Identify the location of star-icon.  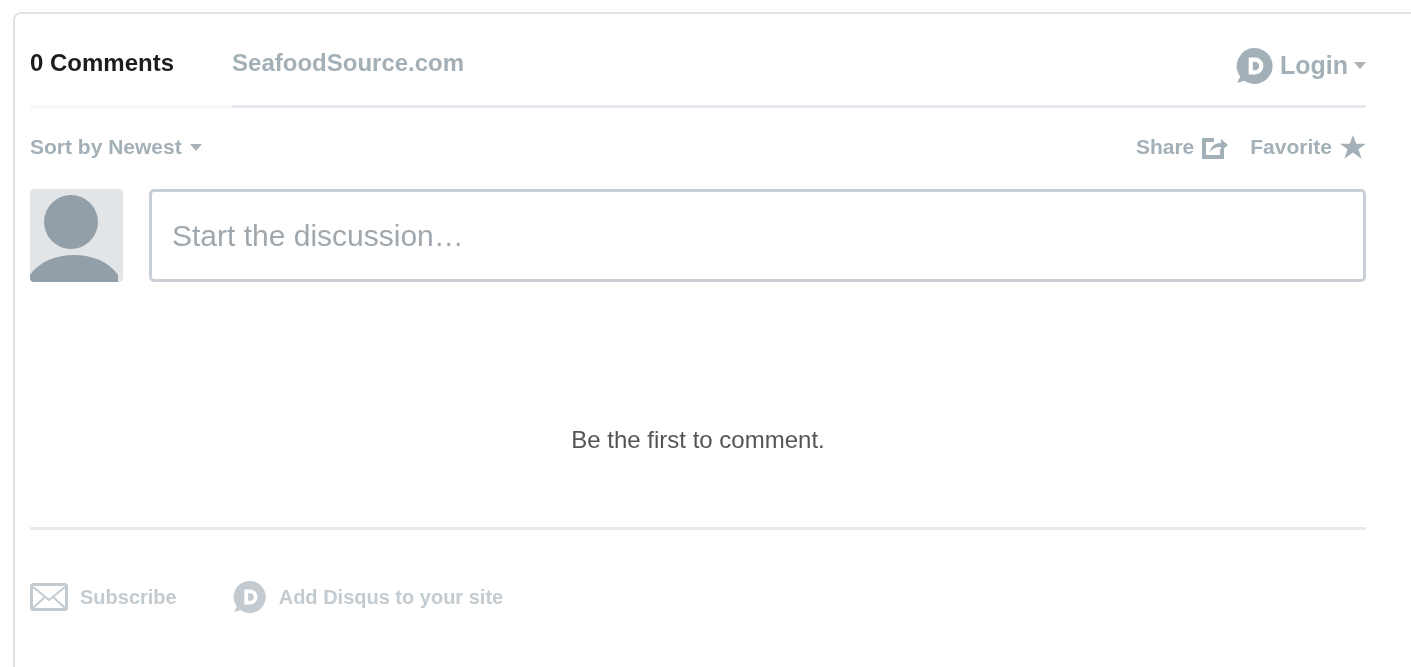
(1353, 147).